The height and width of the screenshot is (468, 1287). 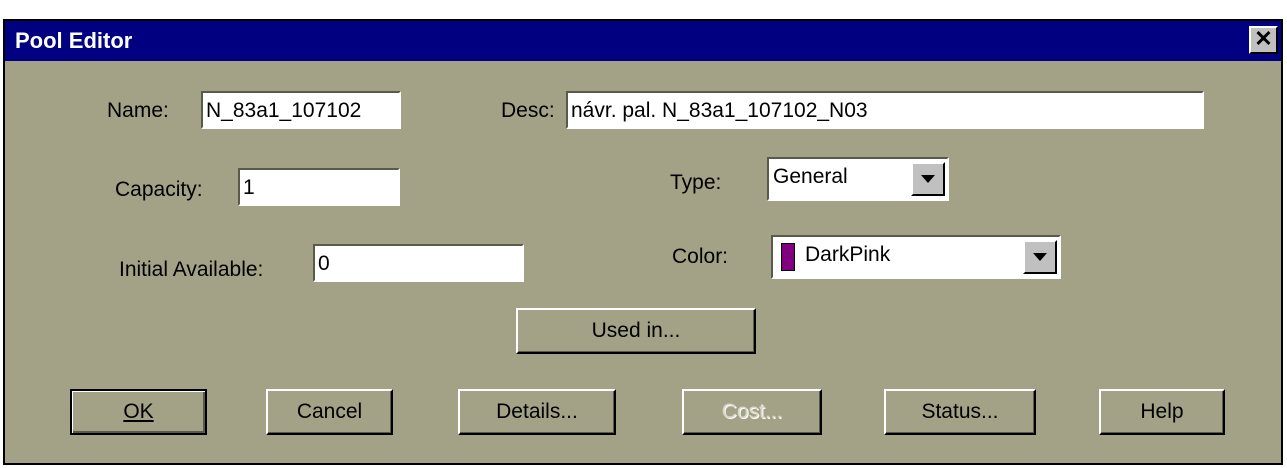 What do you see at coordinates (319, 187) in the screenshot?
I see `capacity-field: 1` at bounding box center [319, 187].